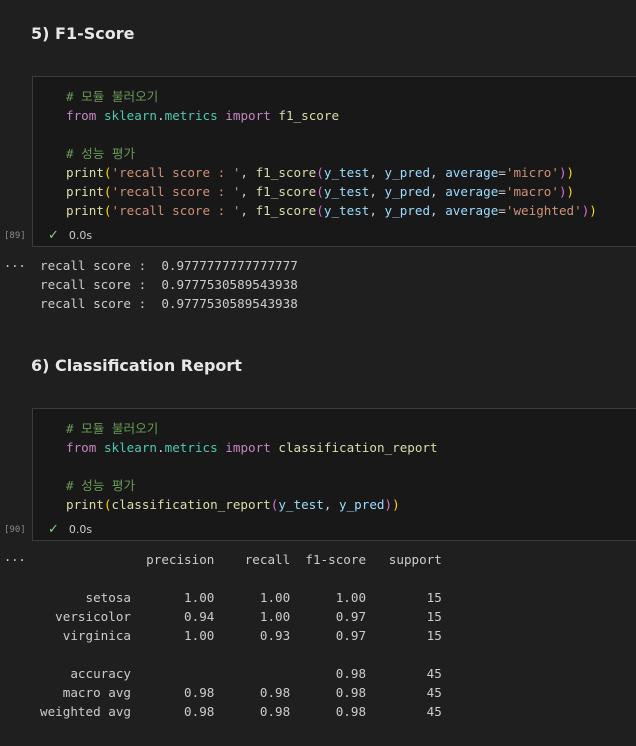  What do you see at coordinates (241, 692) in the screenshot?
I see `report-row: macro avg 0.98 0.98 0.98 45` at bounding box center [241, 692].